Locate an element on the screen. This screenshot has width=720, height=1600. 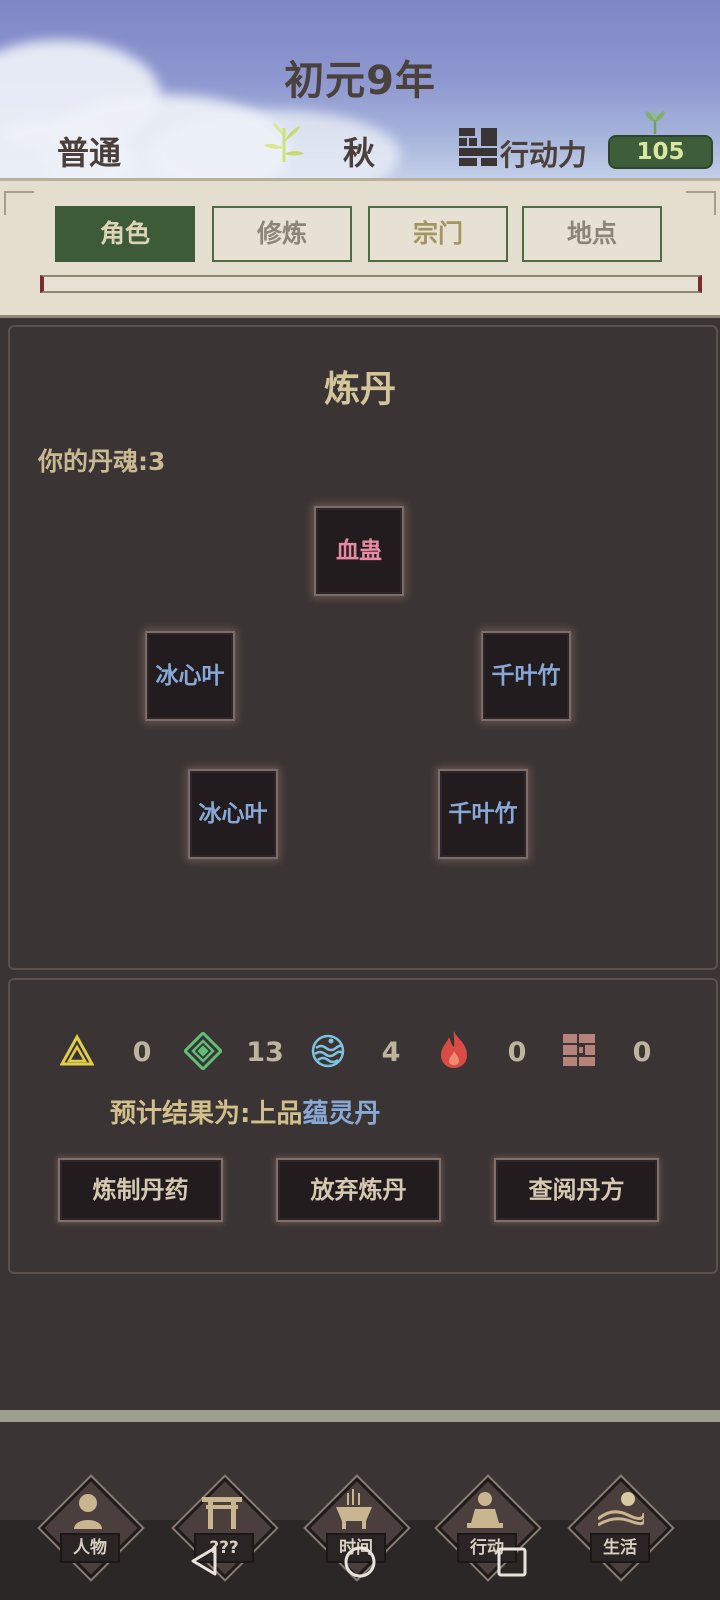
metal-value: 0 is located at coordinates (642, 1052).